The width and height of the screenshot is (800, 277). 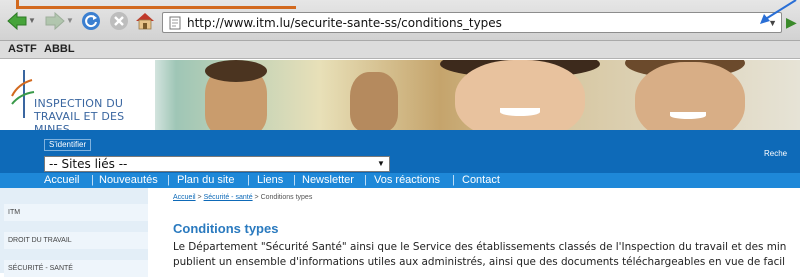 What do you see at coordinates (55, 21) in the screenshot?
I see `forward-arrow-icon` at bounding box center [55, 21].